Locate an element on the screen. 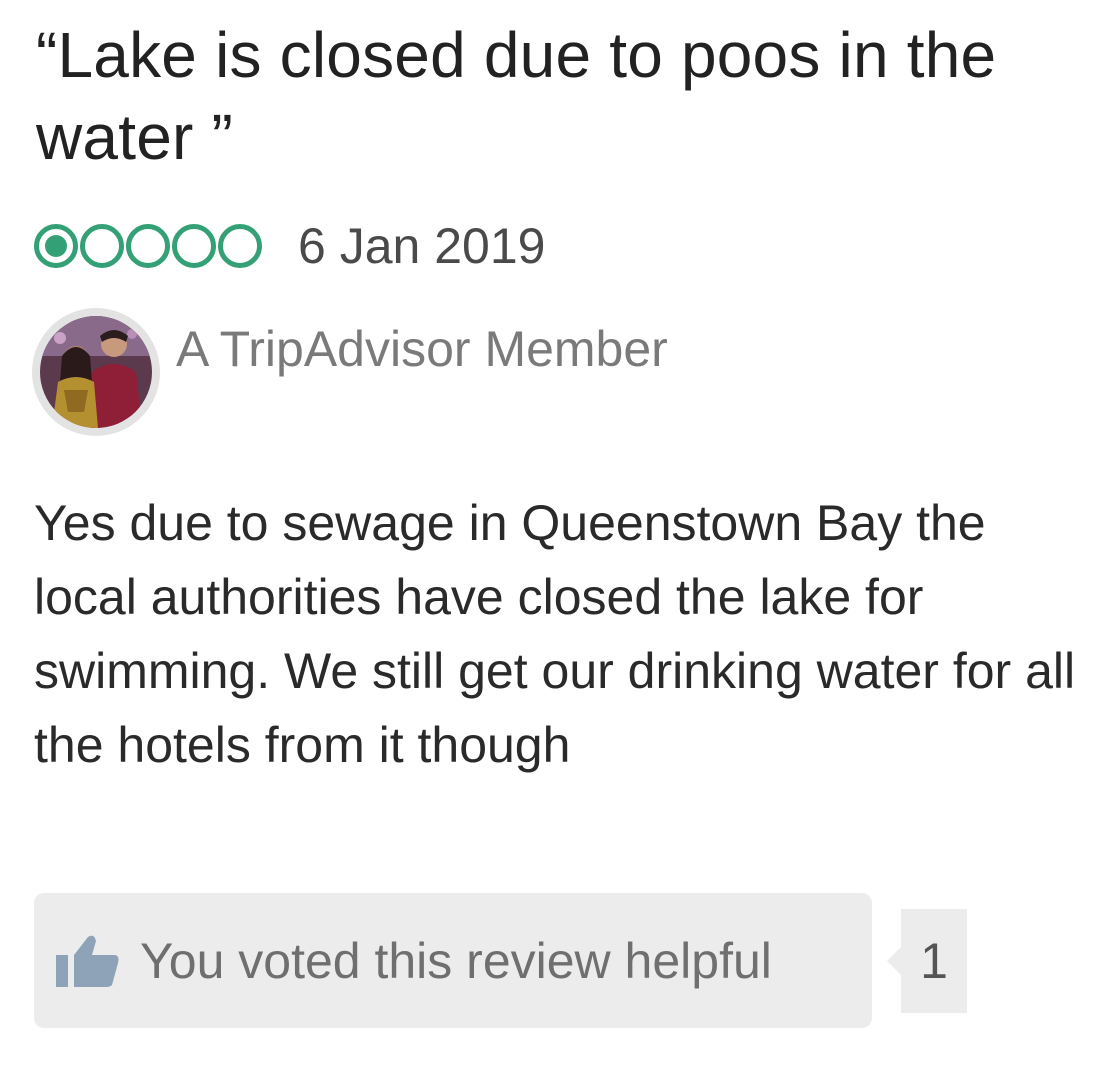  avatar is located at coordinates (96, 372).